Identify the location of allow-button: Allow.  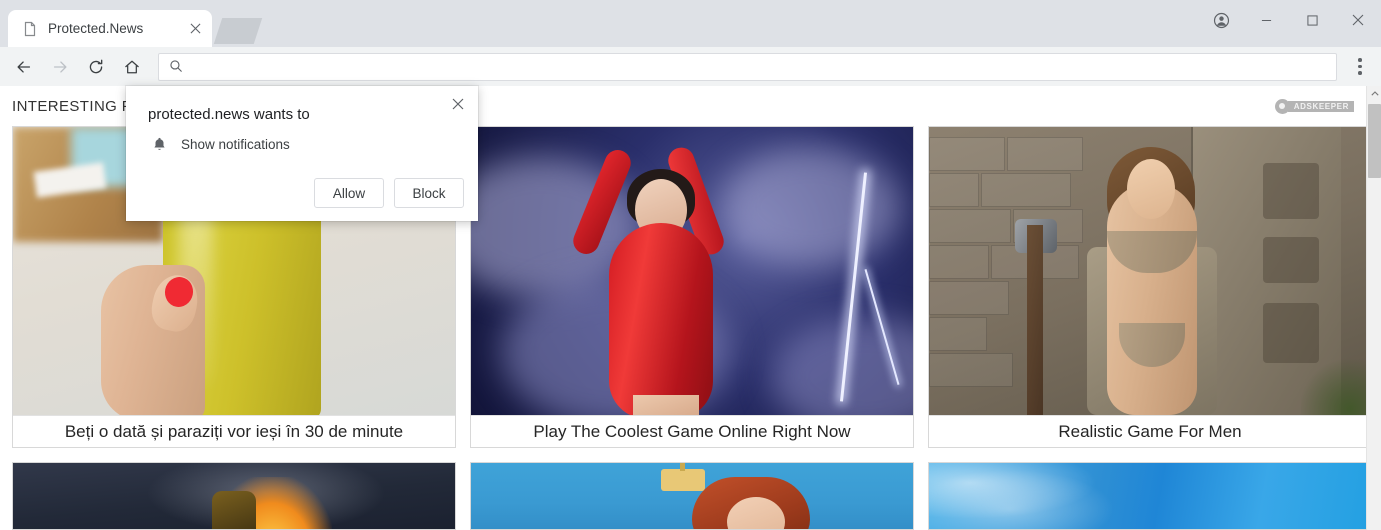
(349, 193).